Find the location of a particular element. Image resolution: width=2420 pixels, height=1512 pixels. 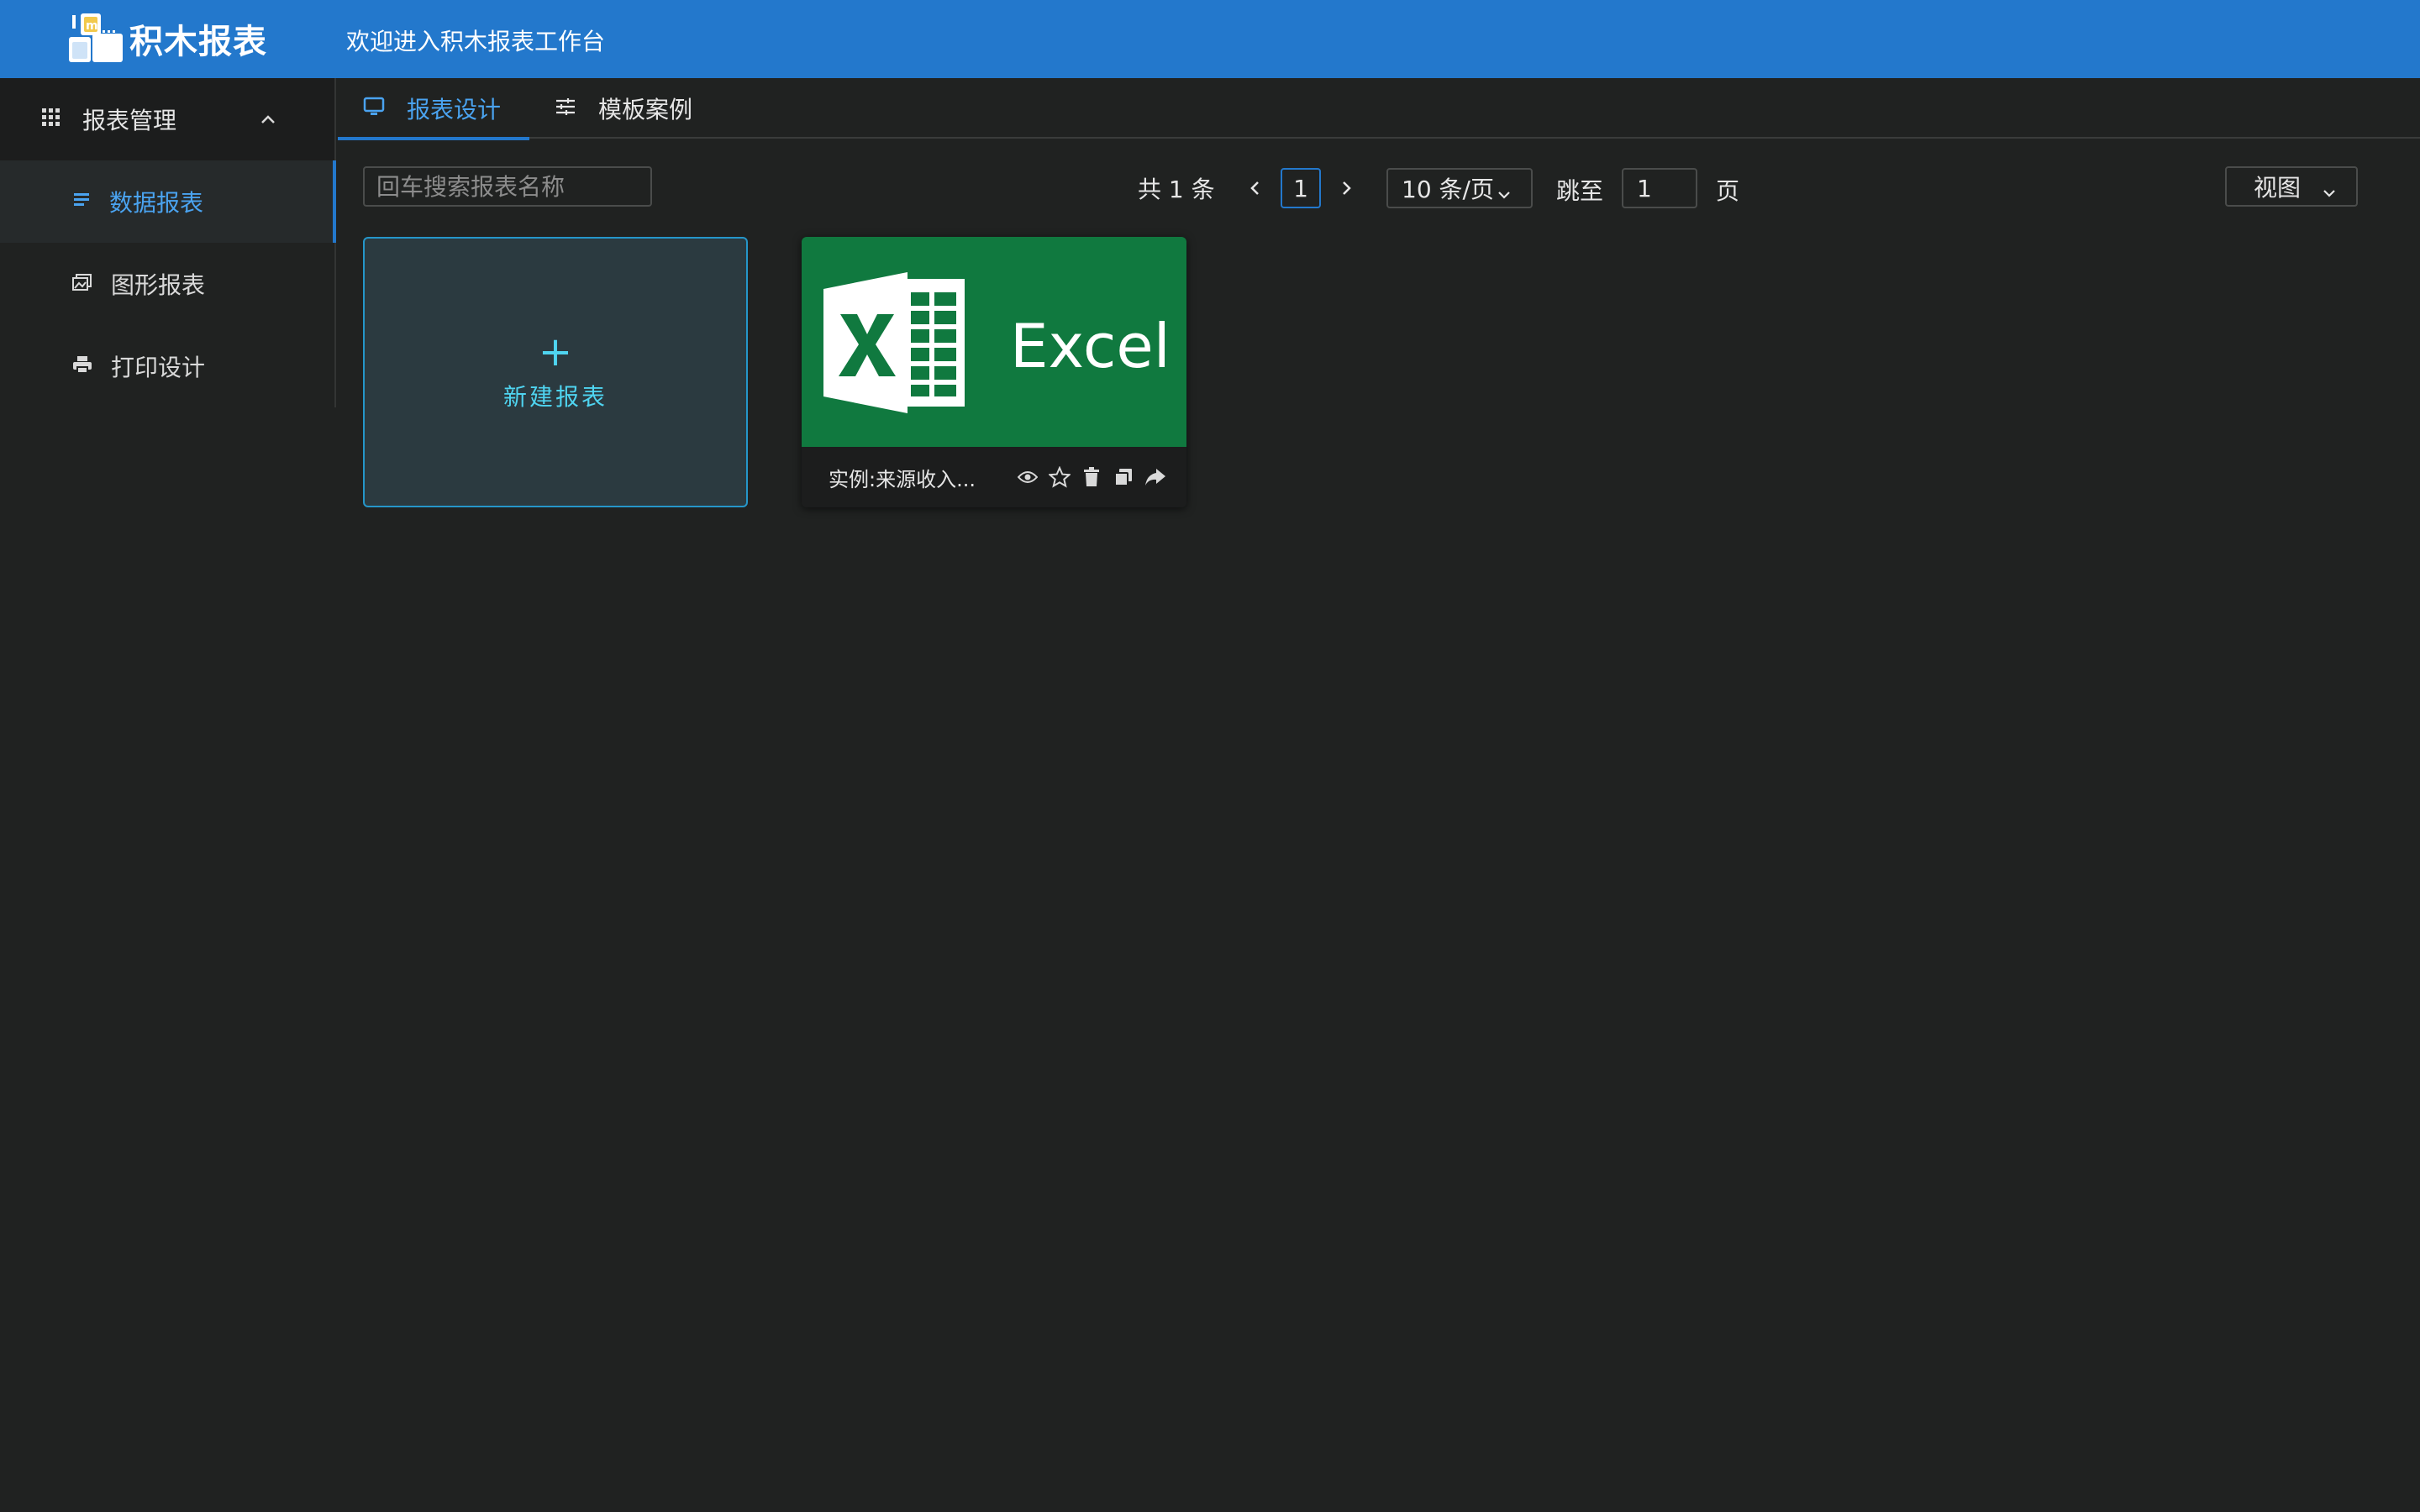

star-icon is located at coordinates (1060, 477).